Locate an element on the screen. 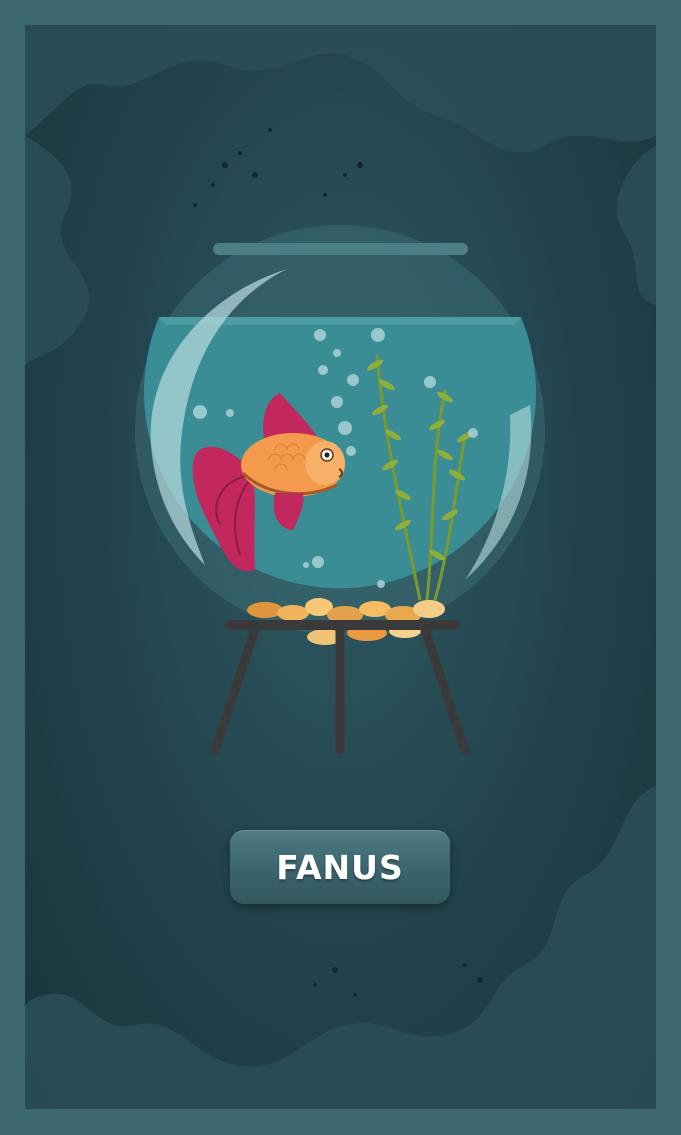 This screenshot has height=1135, width=681. stand-icon is located at coordinates (340, 687).